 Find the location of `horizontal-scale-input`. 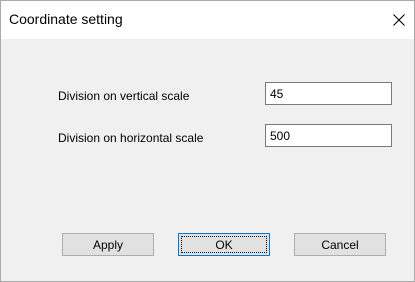

horizontal-scale-input is located at coordinates (328, 135).